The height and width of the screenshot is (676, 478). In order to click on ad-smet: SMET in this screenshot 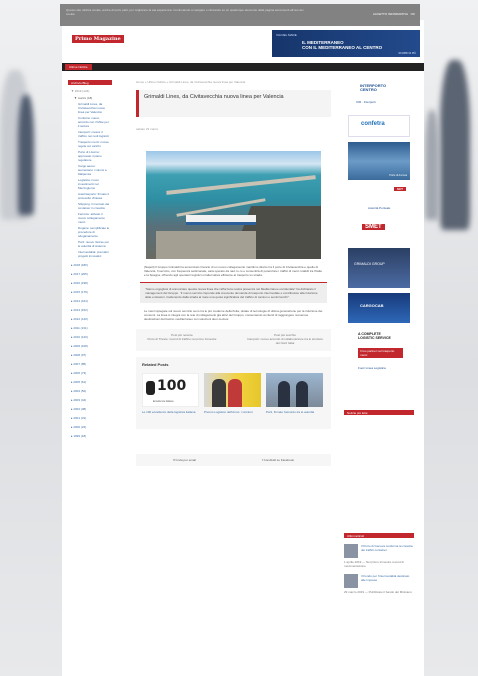, I will do `click(379, 232)`.